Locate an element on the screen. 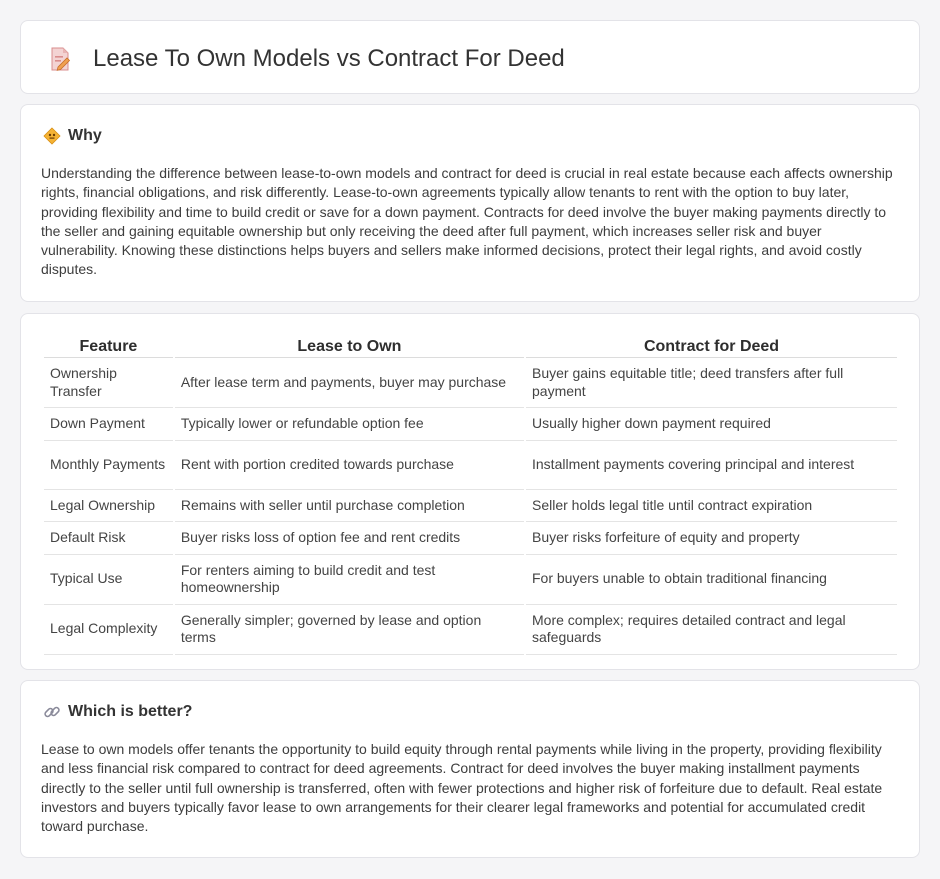 The height and width of the screenshot is (879, 940). feature-cell: Monthly Payments is located at coordinates (108, 465).